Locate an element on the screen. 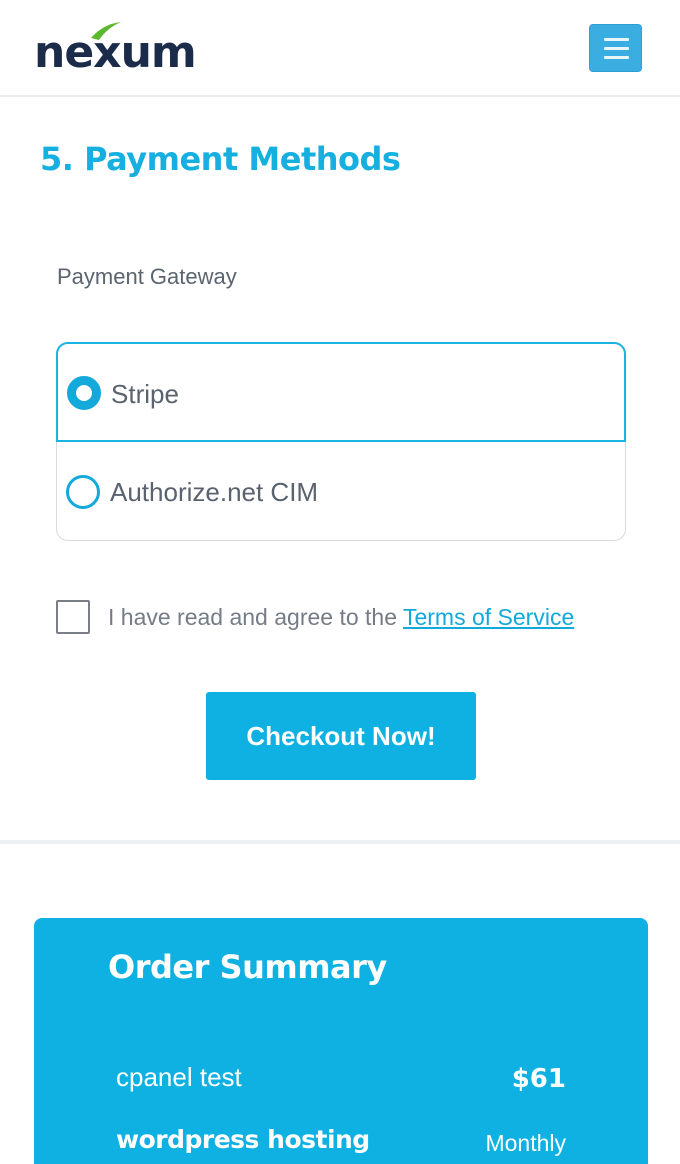  logo-text-end: um is located at coordinates (158, 52).